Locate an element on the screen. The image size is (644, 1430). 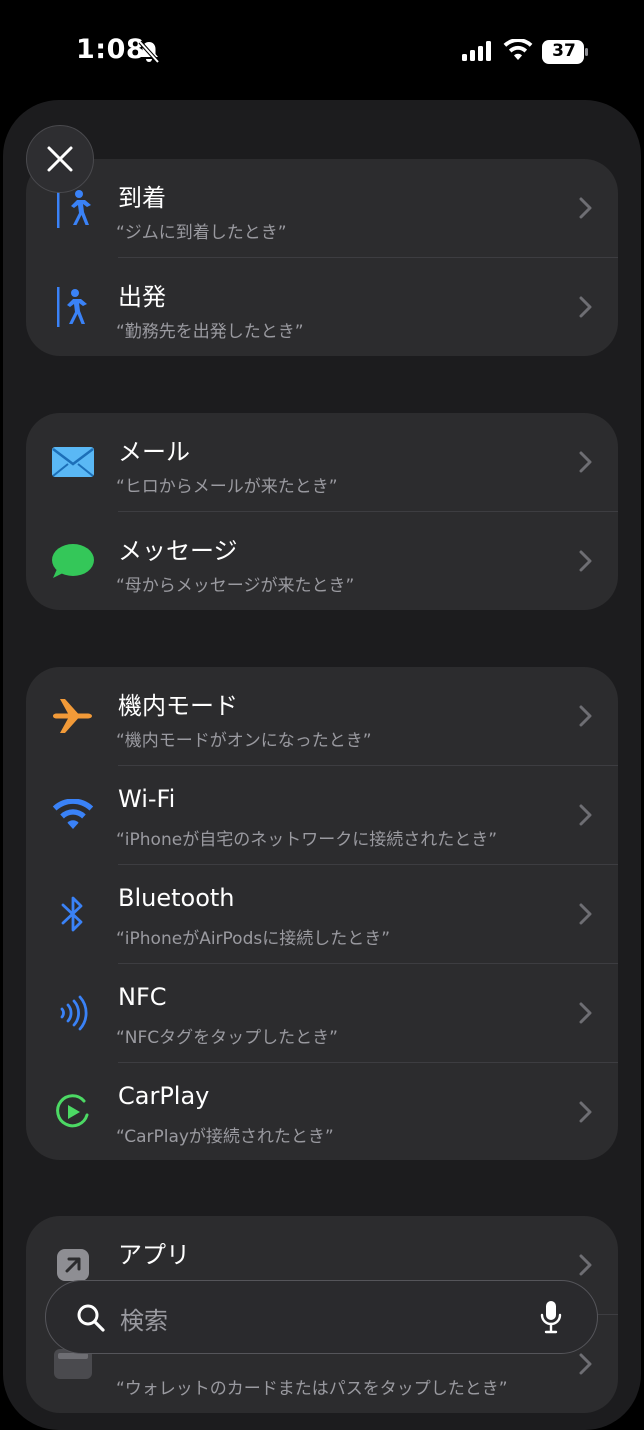
person-departure-icon is located at coordinates (72, 307).